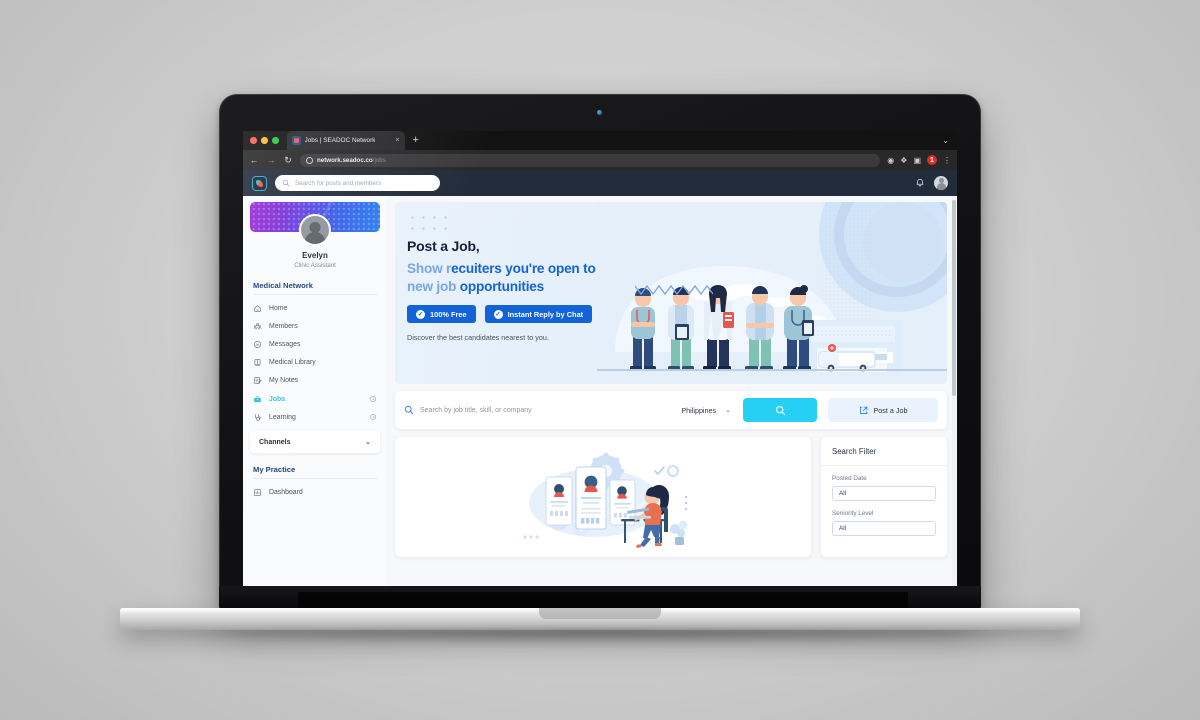 Image resolution: width=1200 pixels, height=720 pixels. Describe the element at coordinates (538, 314) in the screenshot. I see `badge-instant-reply-by-chat: ✓ Instant Reply by Chat` at that location.